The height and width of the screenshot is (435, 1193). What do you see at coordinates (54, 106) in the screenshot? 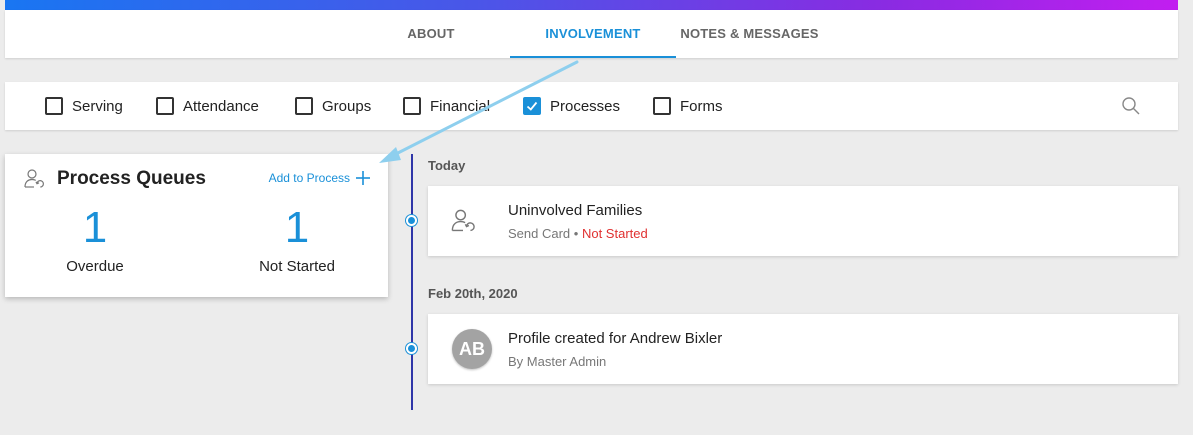
I see `serving-checkbox` at bounding box center [54, 106].